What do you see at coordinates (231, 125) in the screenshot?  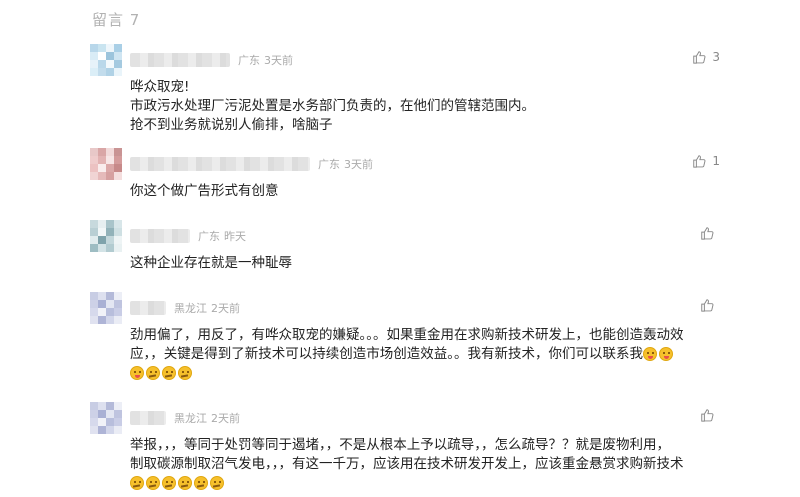 I see `comment-text-line: 抢不到业务就说别人偷排，啥脑子` at bounding box center [231, 125].